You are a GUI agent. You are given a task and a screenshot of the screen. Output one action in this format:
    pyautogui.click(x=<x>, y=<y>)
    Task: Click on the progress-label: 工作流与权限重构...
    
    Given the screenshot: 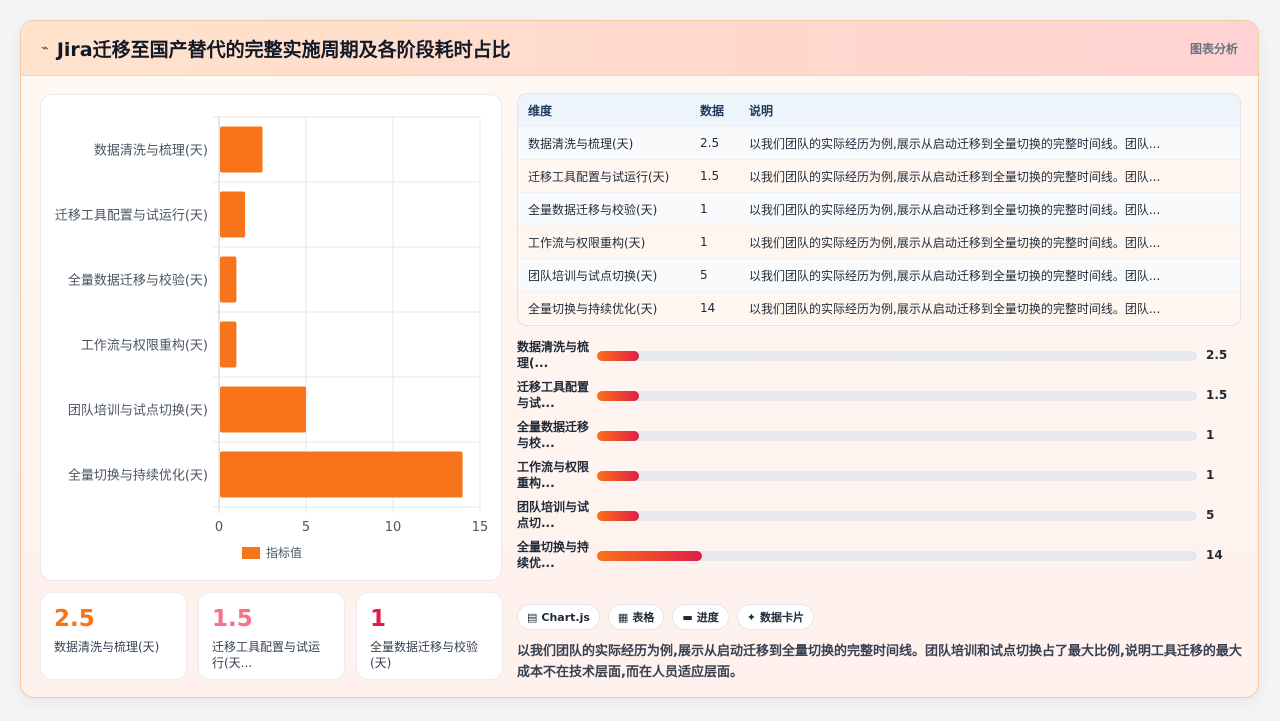 What is the action you would take?
    pyautogui.click(x=553, y=475)
    